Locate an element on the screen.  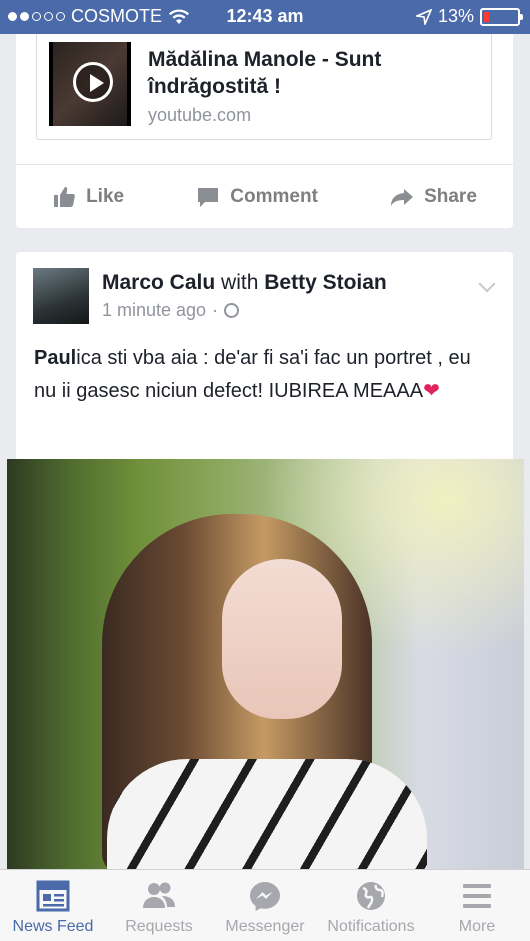
tab-label: More is located at coordinates (477, 926).